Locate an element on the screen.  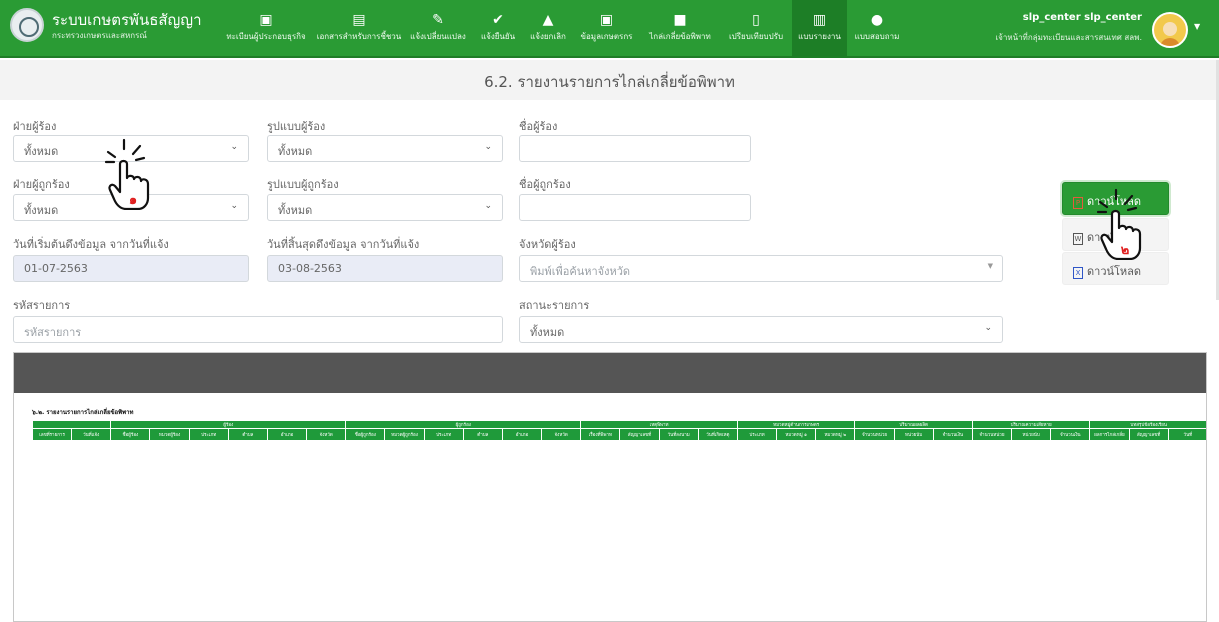
report-column-header: หมวดผู้ถูกร้อง is located at coordinates (404, 434).